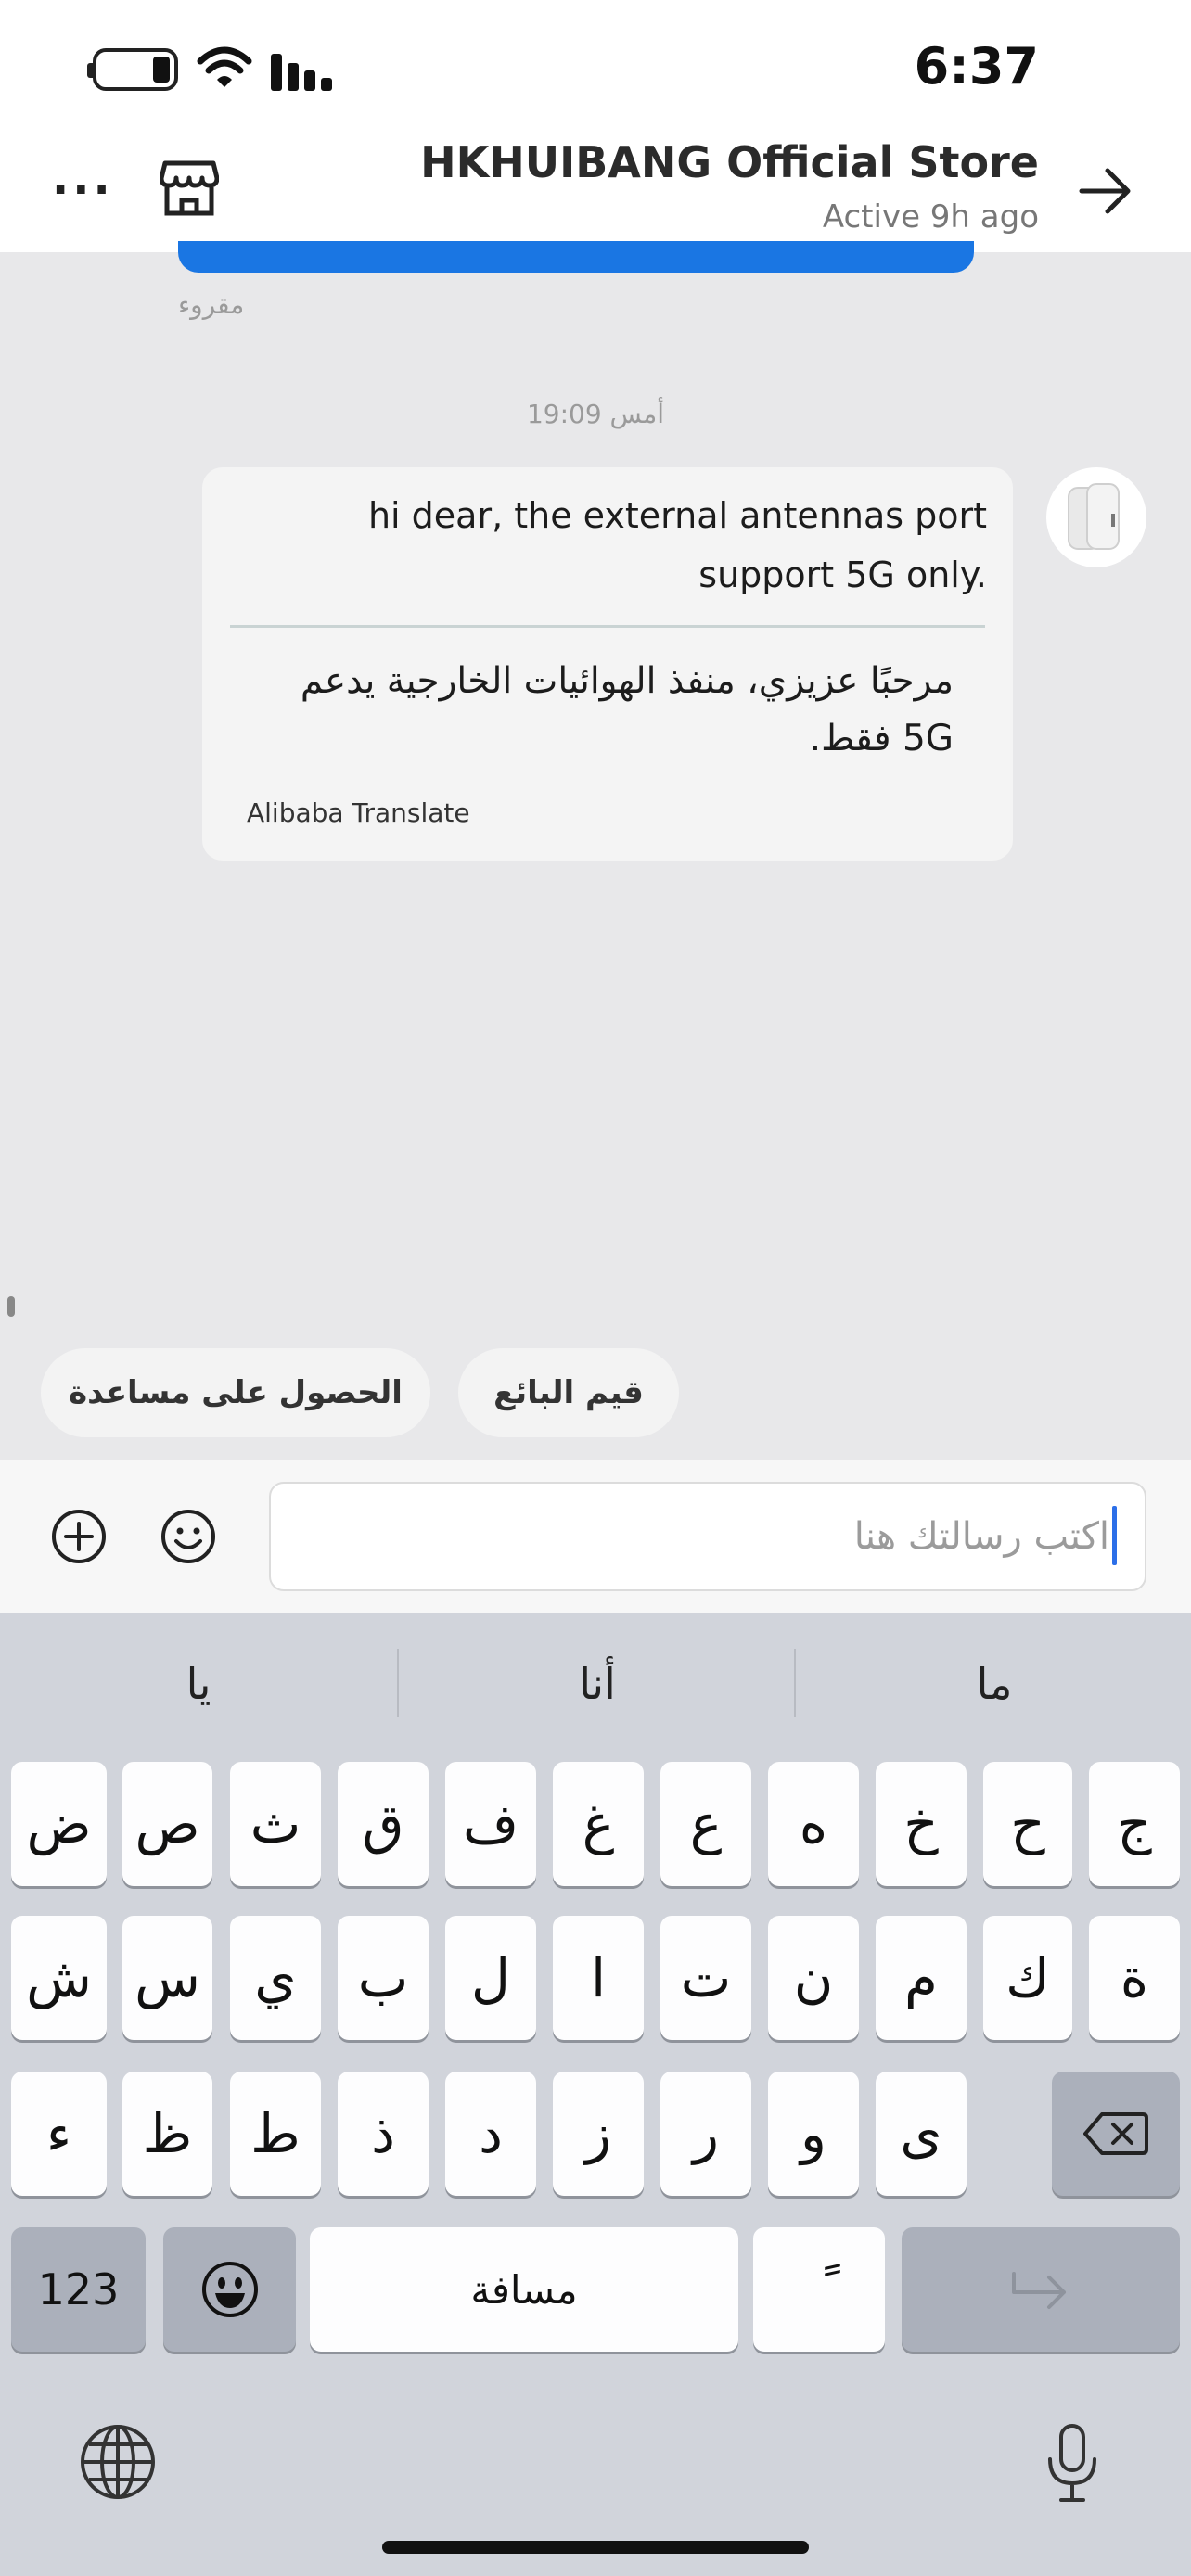  What do you see at coordinates (59, 2134) in the screenshot?
I see `key: ء` at bounding box center [59, 2134].